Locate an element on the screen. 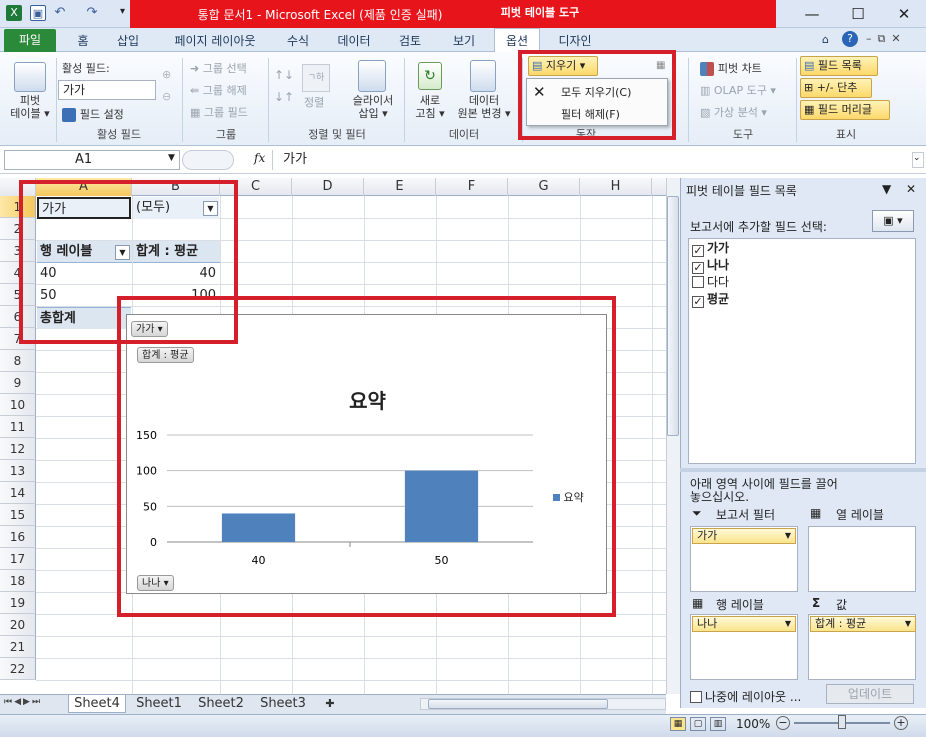 The width and height of the screenshot is (926, 737). sheet-tab-sheet1: Sheet1 is located at coordinates (159, 704).